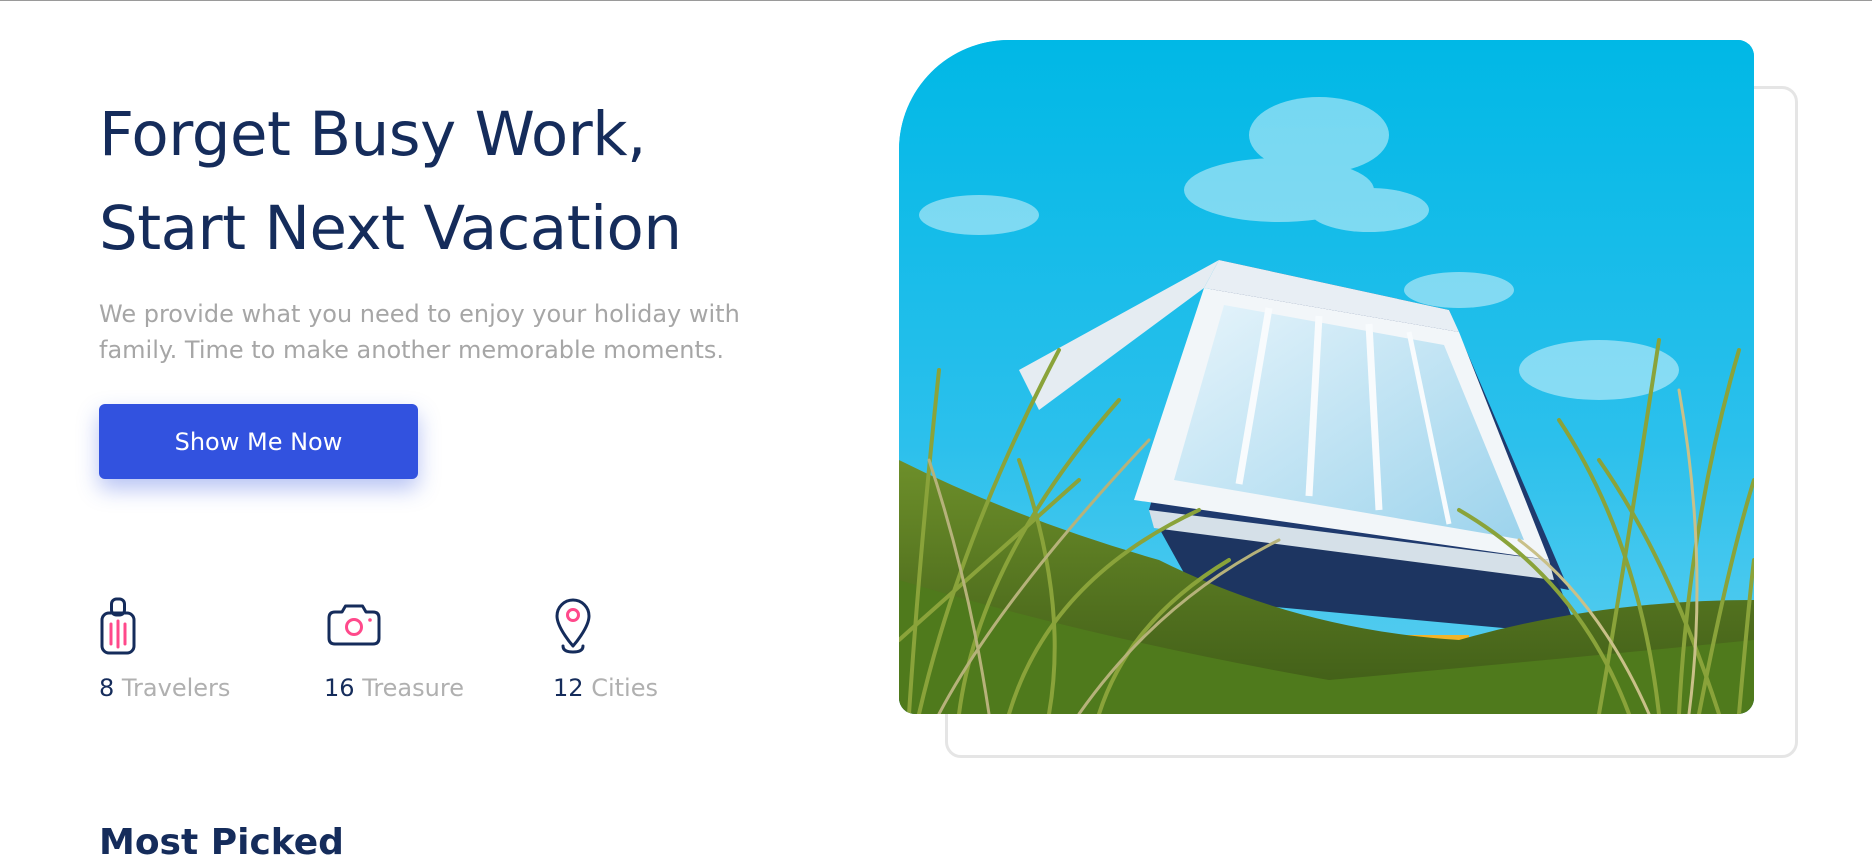  What do you see at coordinates (605, 649) in the screenshot?
I see `stat-cities: 12 Cities` at bounding box center [605, 649].